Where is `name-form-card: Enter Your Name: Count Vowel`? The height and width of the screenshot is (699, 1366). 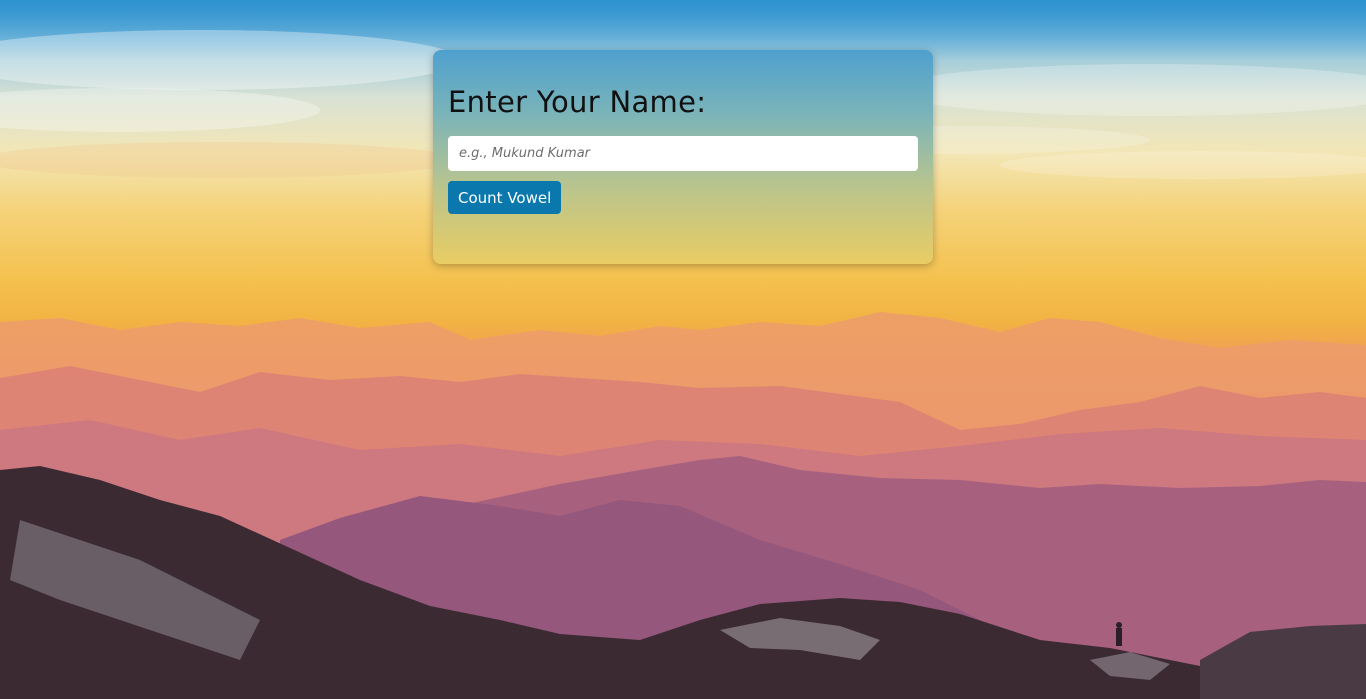 name-form-card: Enter Your Name: Count Vowel is located at coordinates (683, 157).